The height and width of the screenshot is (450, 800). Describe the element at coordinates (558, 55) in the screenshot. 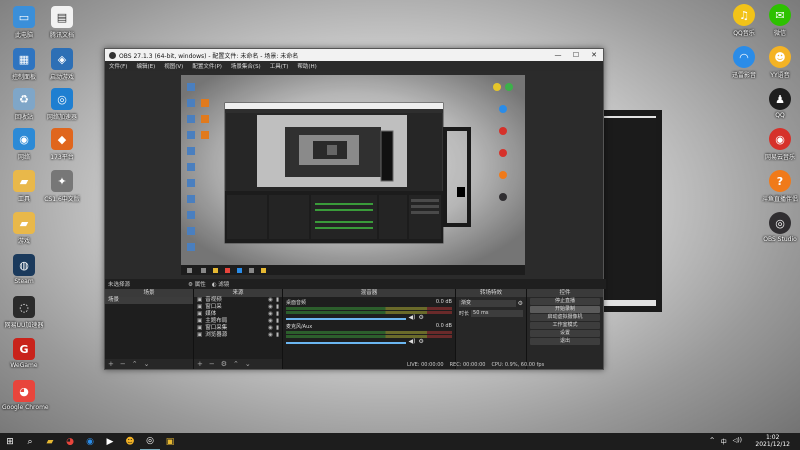

I see `minimize-button: —` at that location.